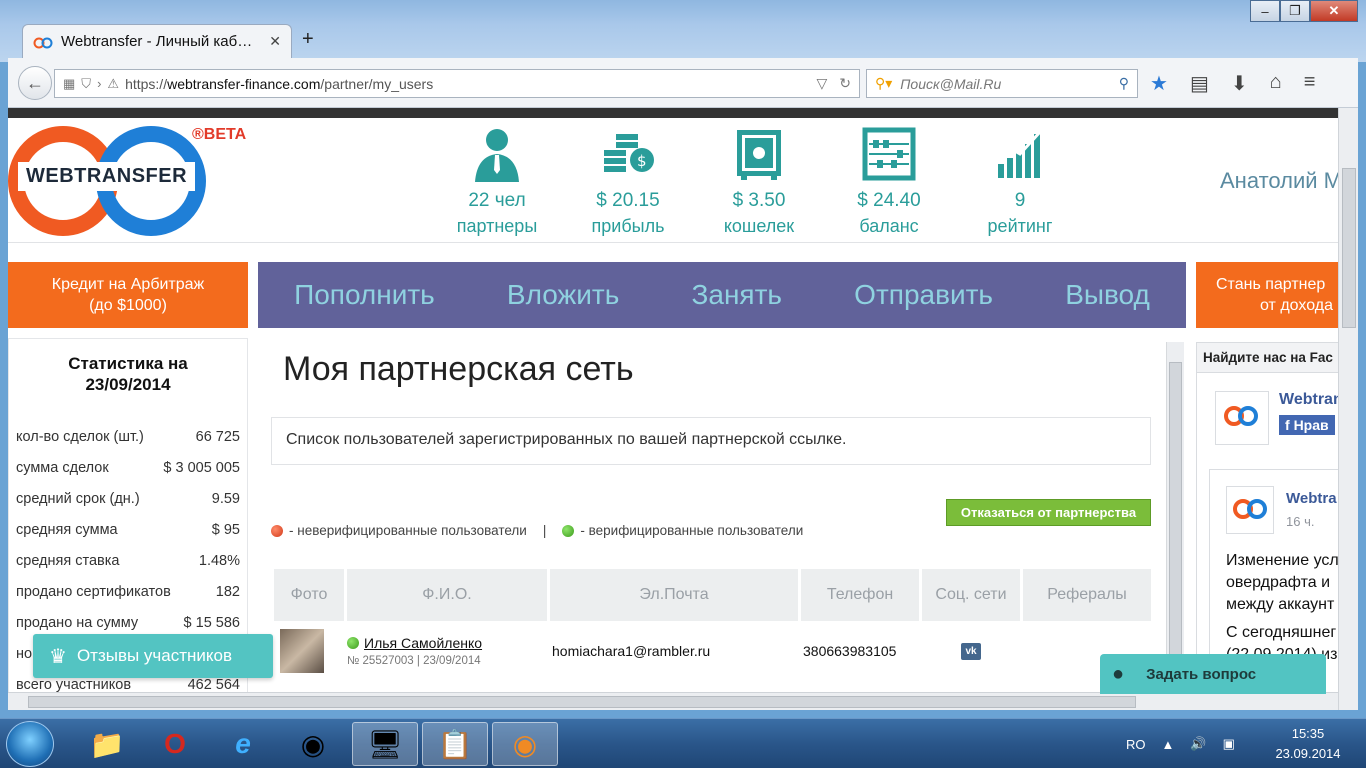 This screenshot has height=768, width=1366. Describe the element at coordinates (1242, 418) in the screenshot. I see `facebook-page-avatar` at that location.